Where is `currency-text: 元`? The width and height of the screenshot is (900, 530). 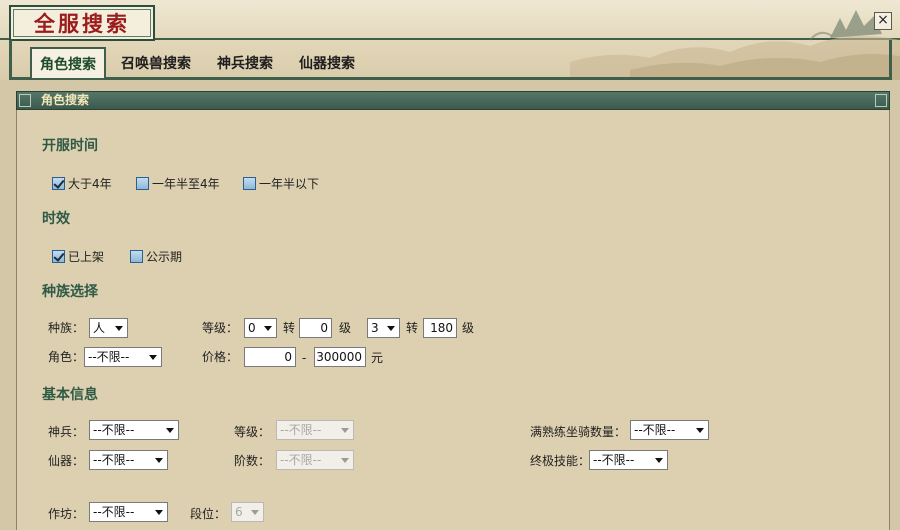
currency-text: 元 is located at coordinates (377, 358).